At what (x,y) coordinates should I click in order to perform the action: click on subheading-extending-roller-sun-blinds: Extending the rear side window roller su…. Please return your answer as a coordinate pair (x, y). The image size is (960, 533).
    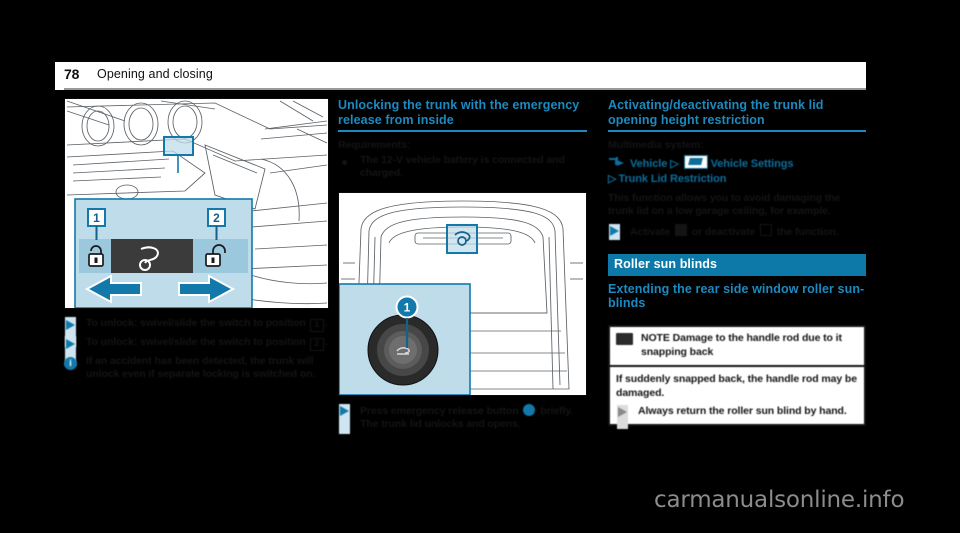
    Looking at the image, I should click on (736, 296).